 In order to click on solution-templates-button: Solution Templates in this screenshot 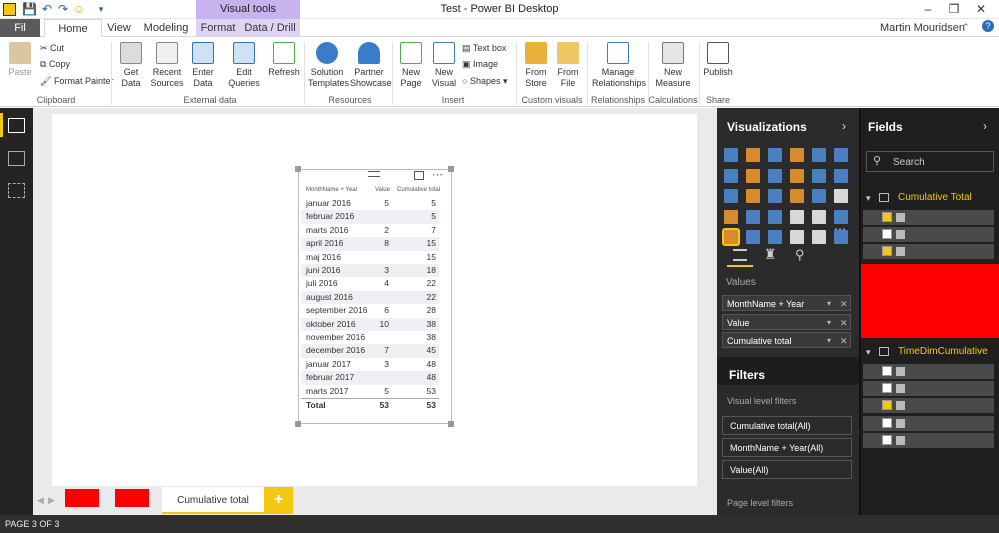, I will do `click(328, 65)`.